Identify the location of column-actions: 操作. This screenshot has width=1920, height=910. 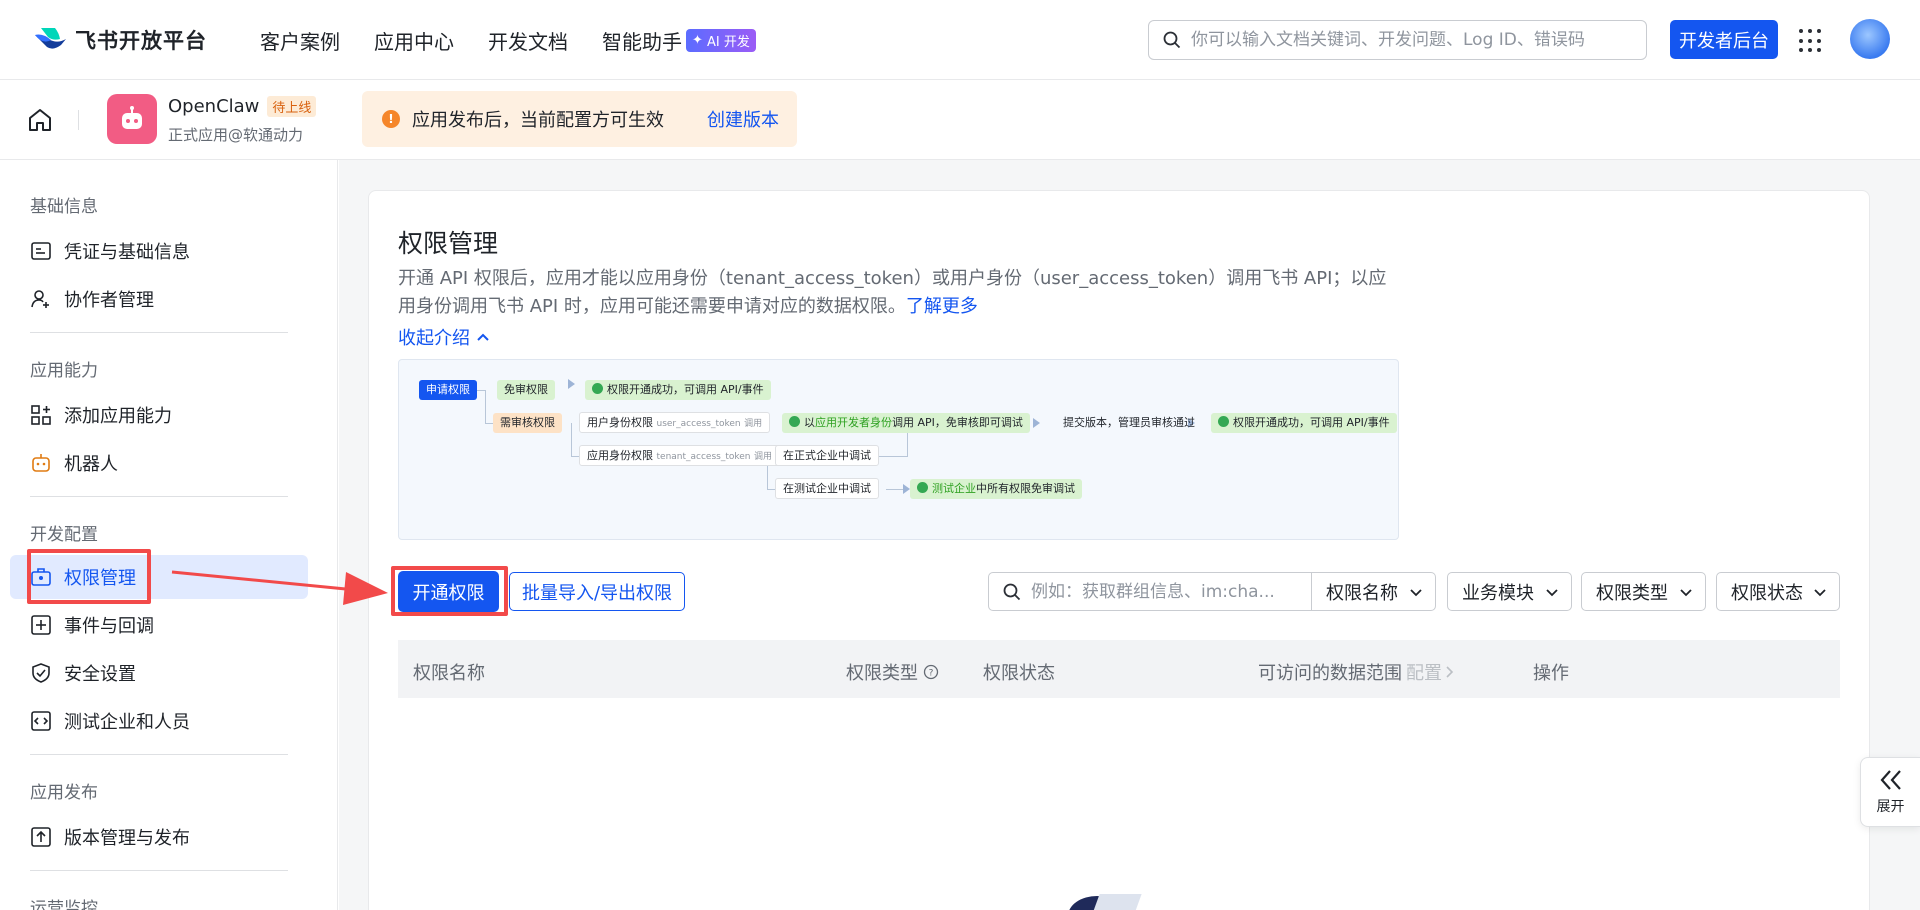
(1551, 673).